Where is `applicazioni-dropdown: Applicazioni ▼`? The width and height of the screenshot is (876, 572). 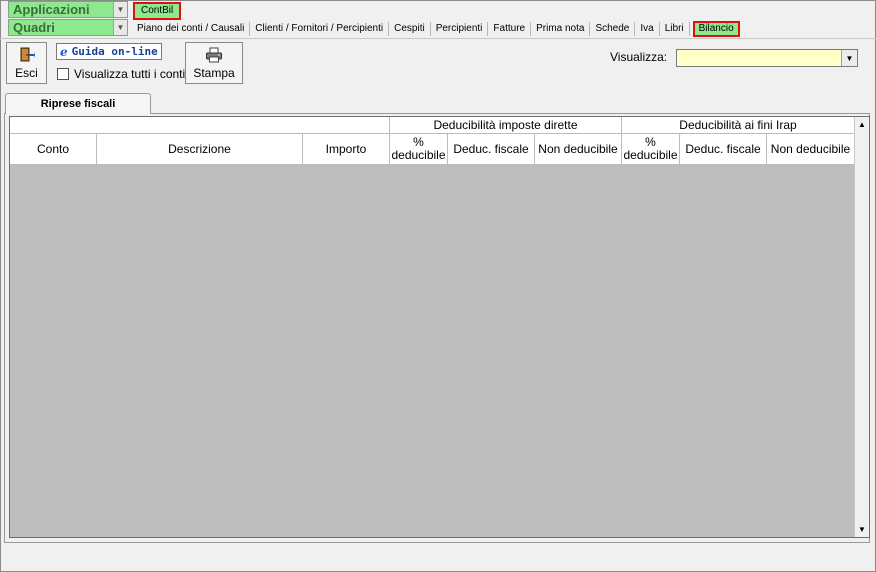
applicazioni-dropdown: Applicazioni ▼ is located at coordinates (68, 9).